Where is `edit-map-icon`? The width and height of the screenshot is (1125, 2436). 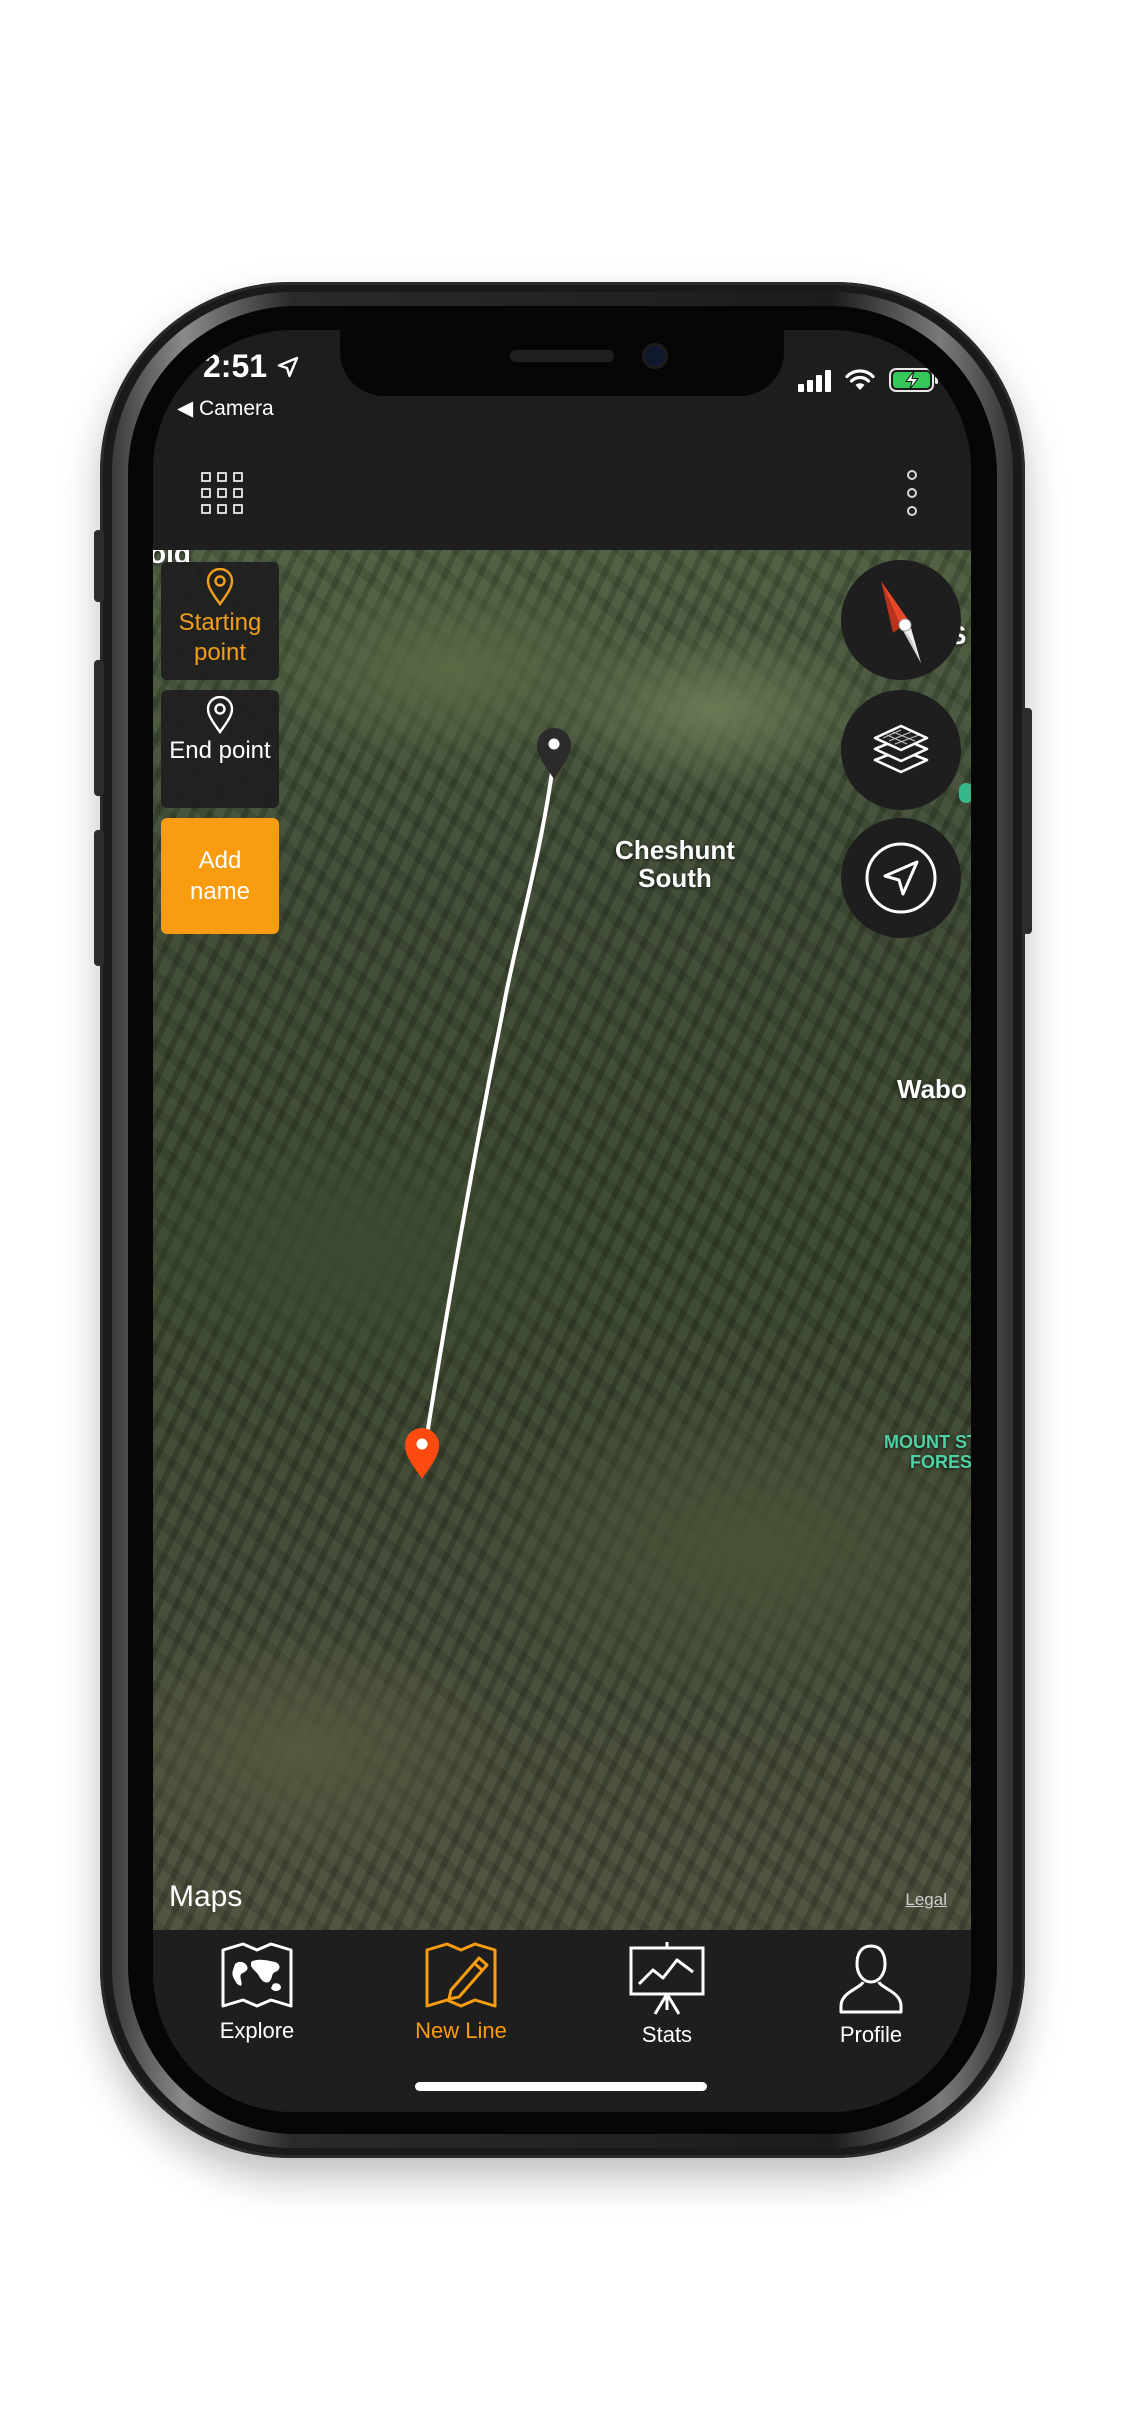
edit-map-icon is located at coordinates (461, 1975).